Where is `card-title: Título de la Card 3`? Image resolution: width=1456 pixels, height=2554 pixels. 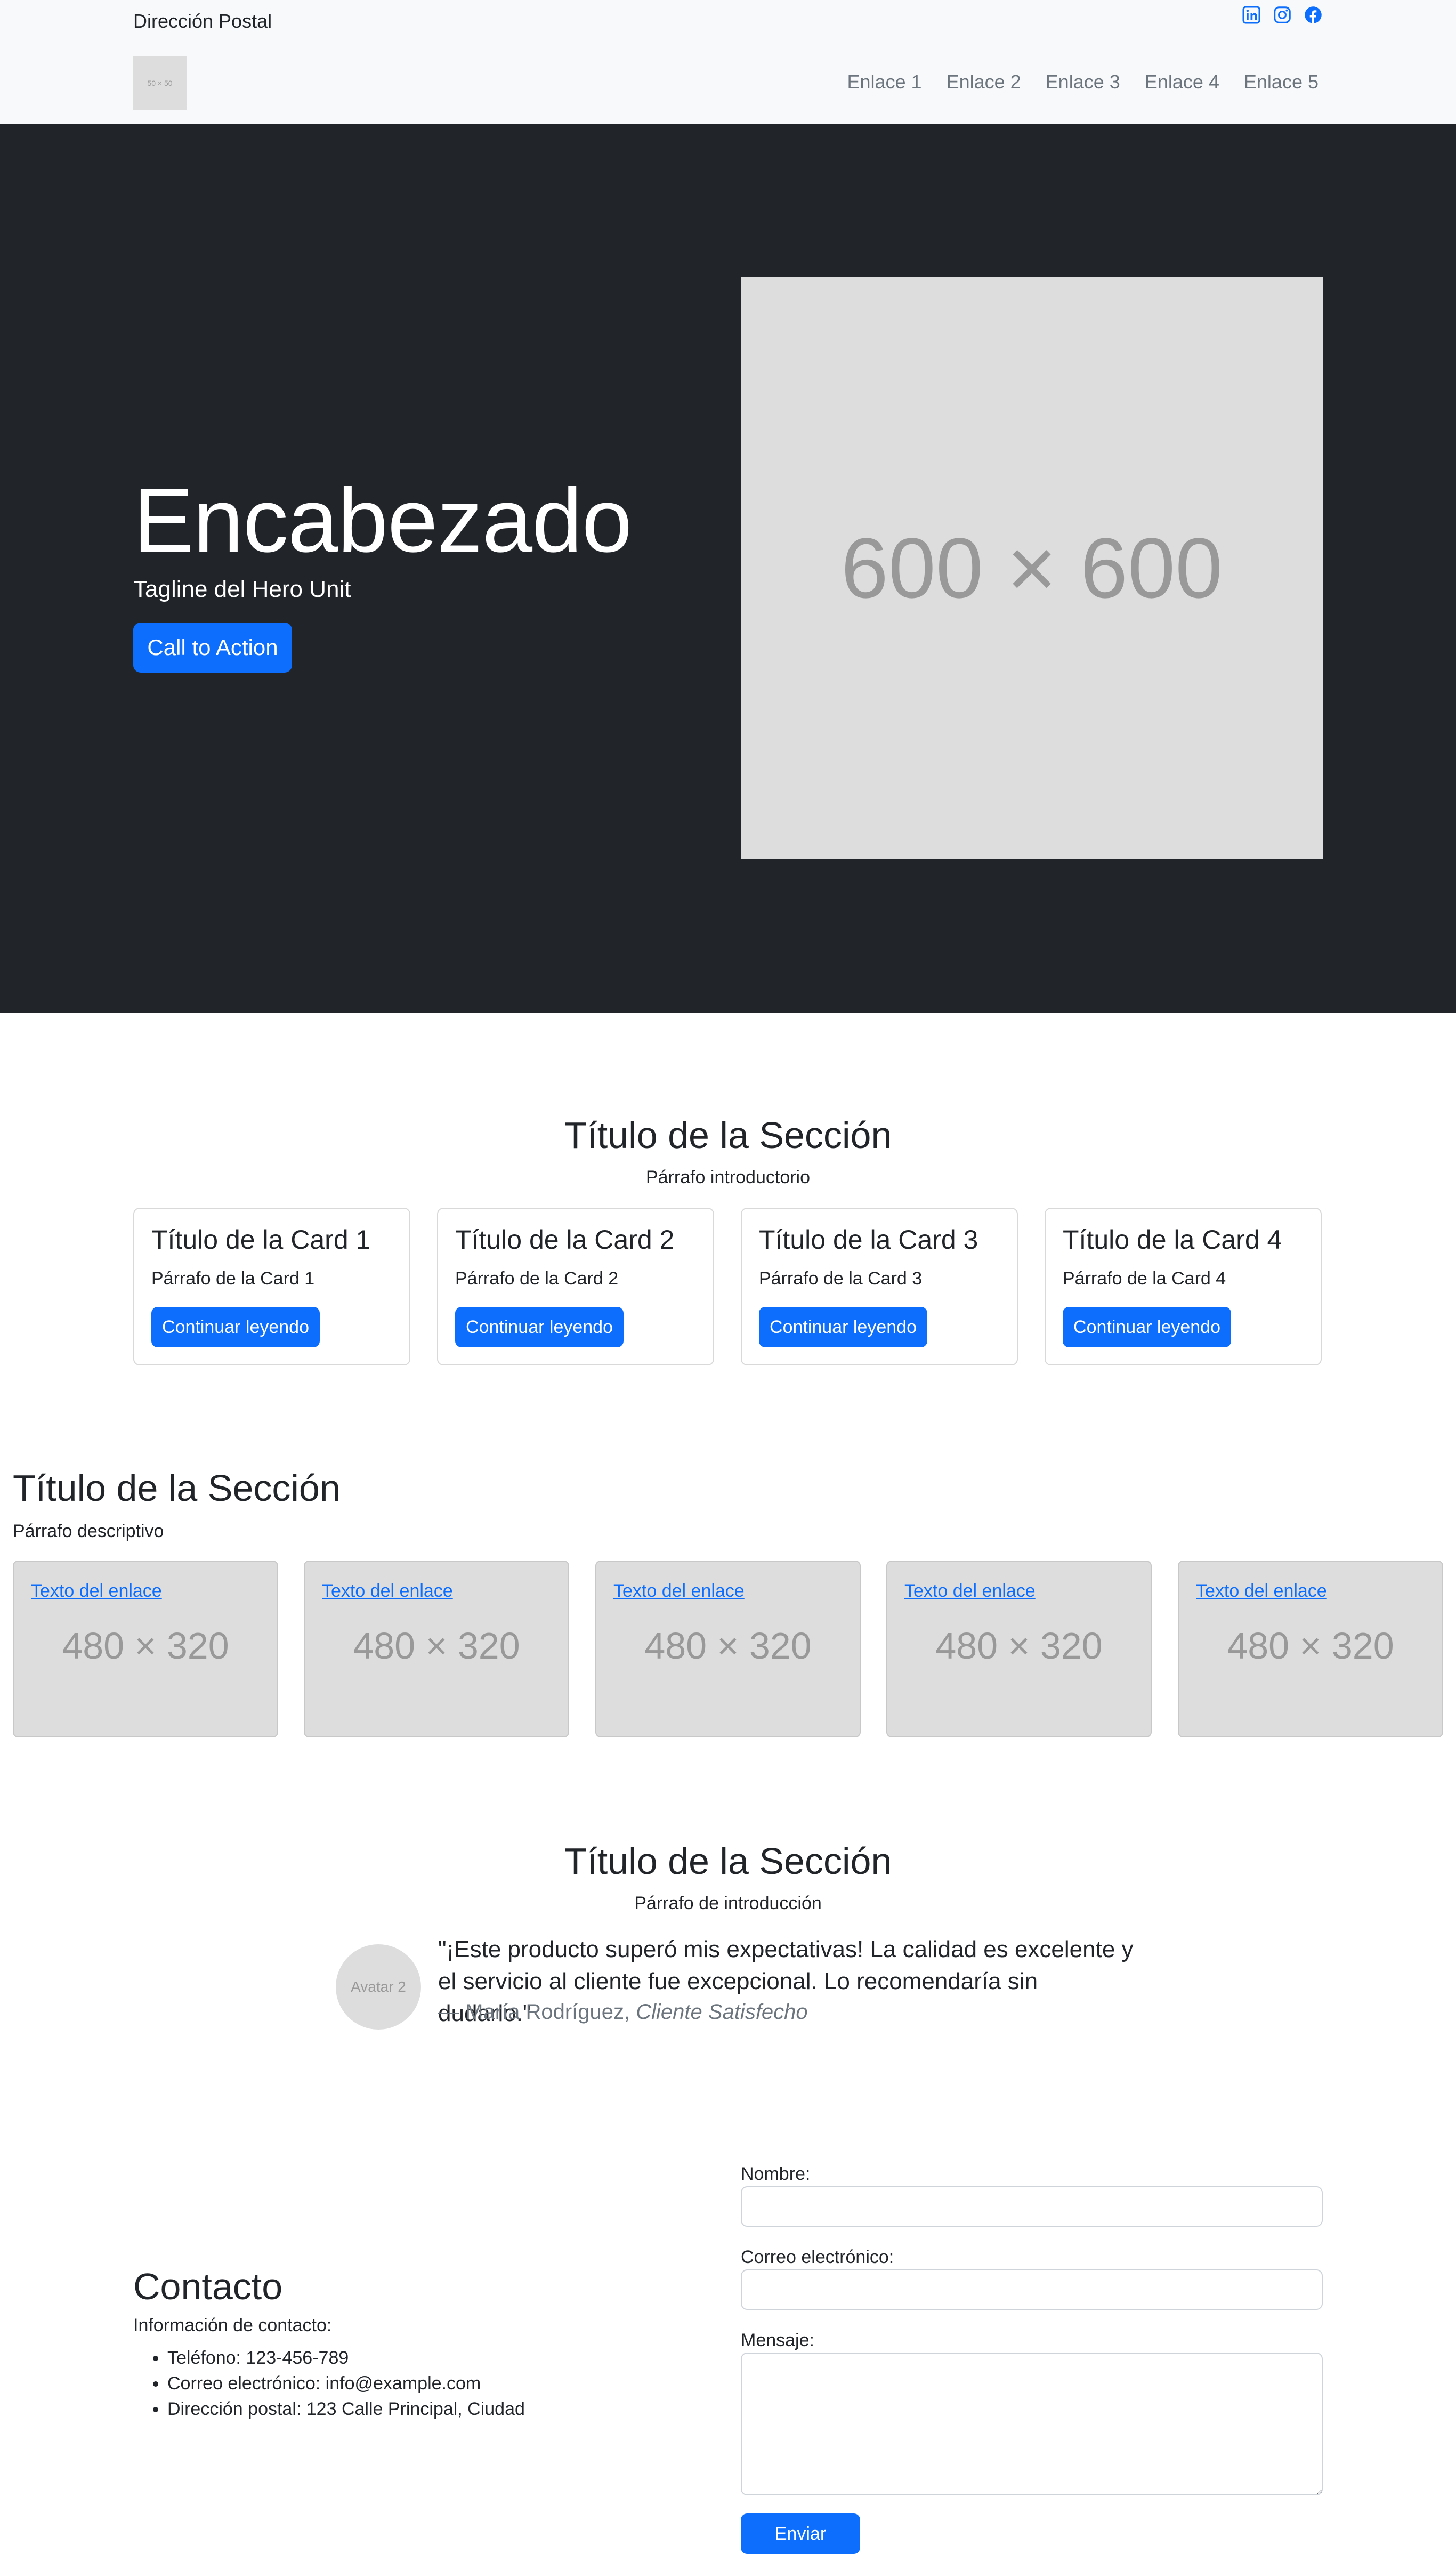 card-title: Título de la Card 3 is located at coordinates (868, 1240).